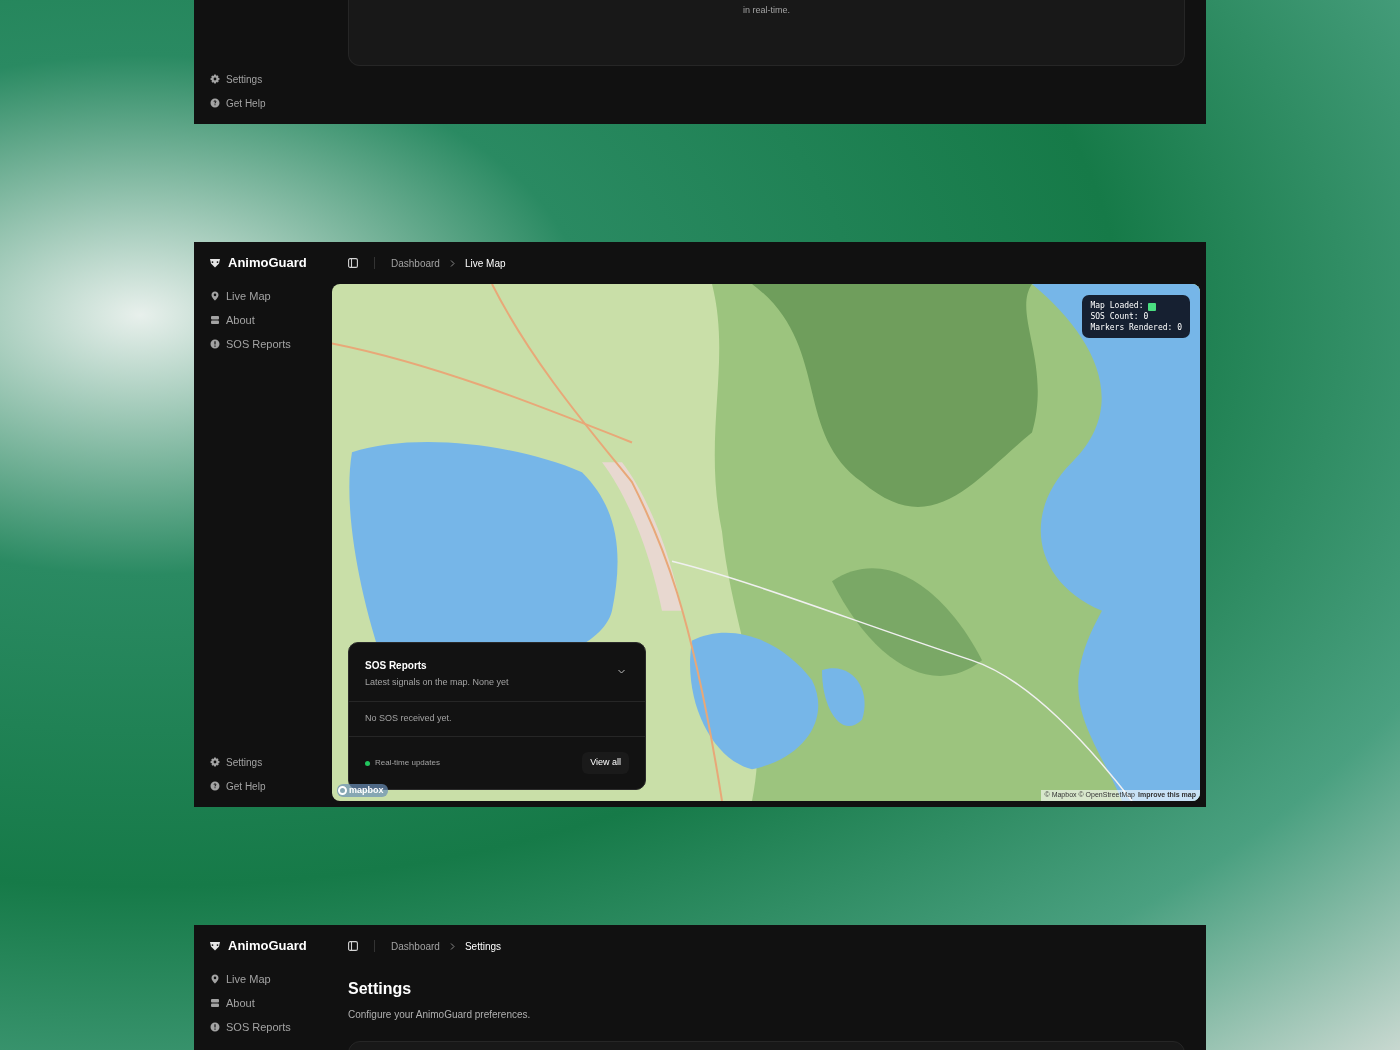 The height and width of the screenshot is (1050, 1400). Describe the element at coordinates (380, 989) in the screenshot. I see `page-title: Settings` at that location.